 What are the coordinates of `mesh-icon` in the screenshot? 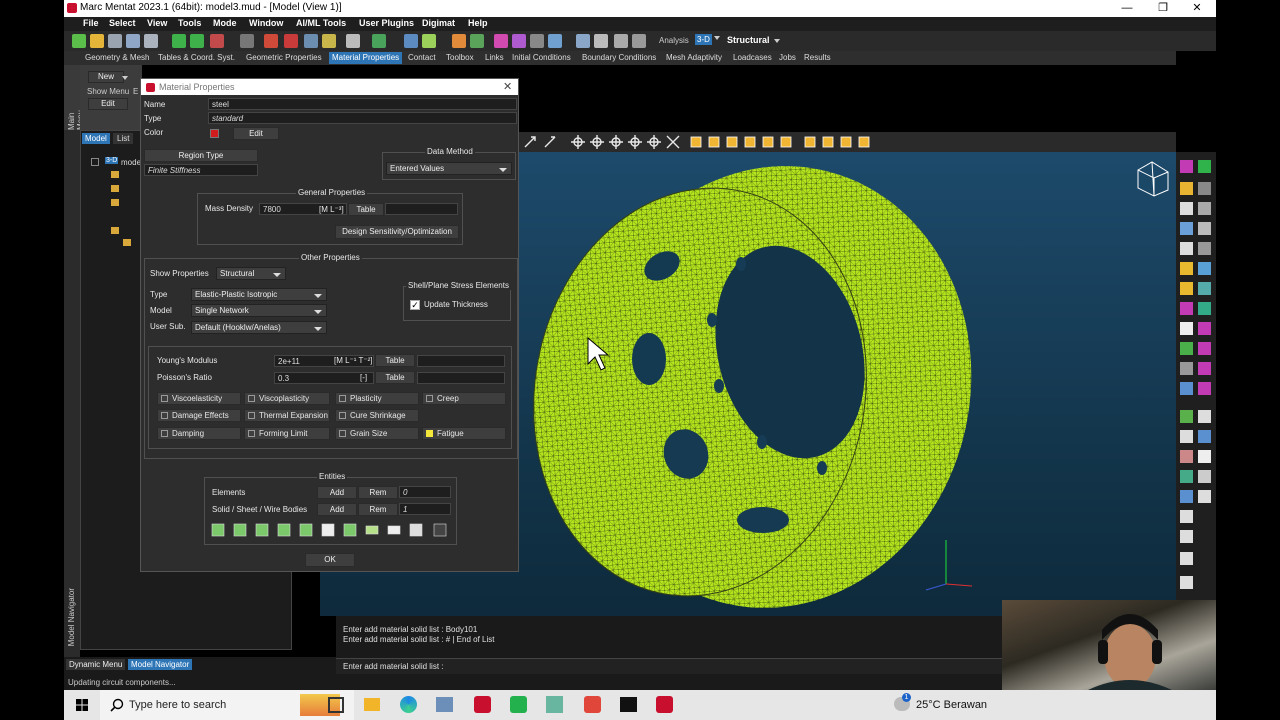 It's located at (601, 41).